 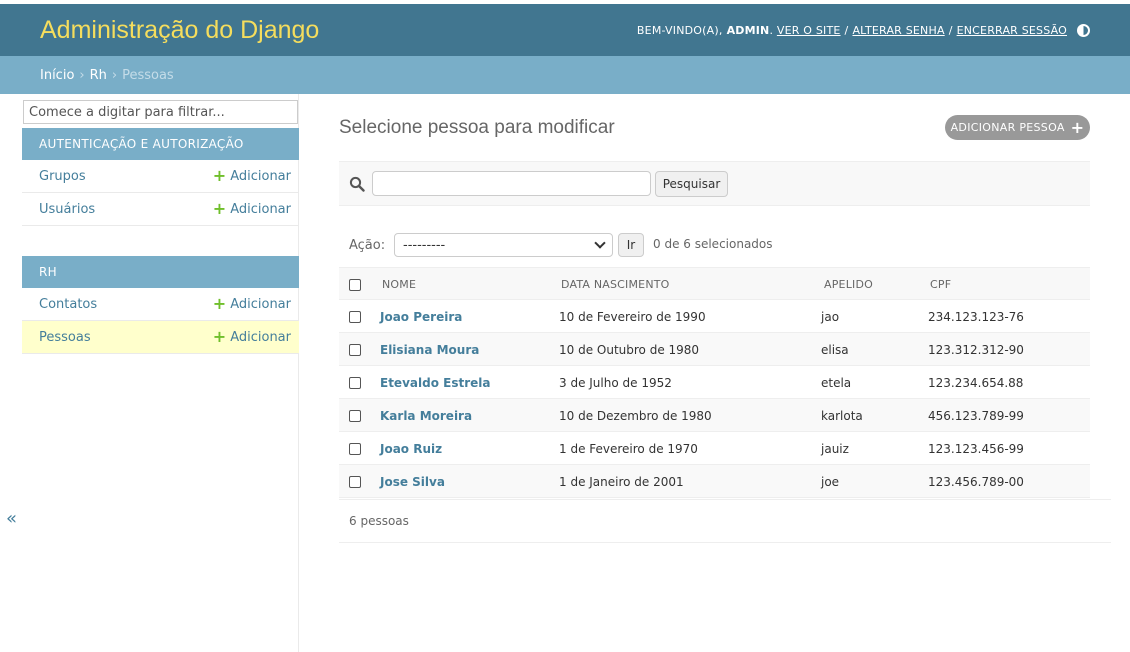 I want to click on logout-link: ENCERRAR SESSÃO, so click(x=1012, y=30).